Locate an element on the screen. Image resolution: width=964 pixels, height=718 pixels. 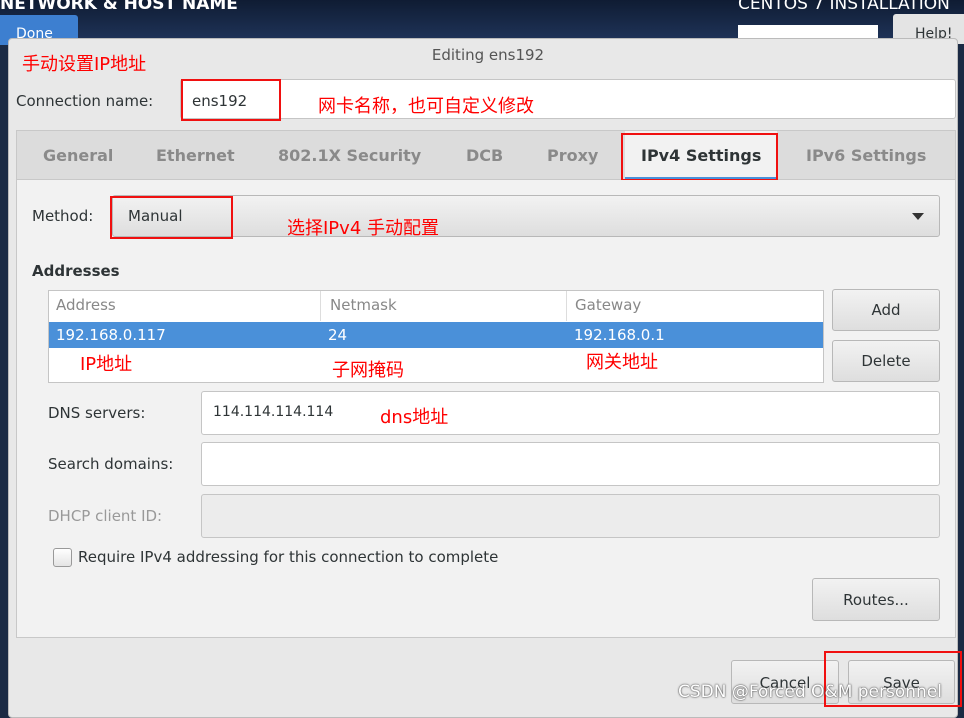
column-header-netmask: Netmask is located at coordinates (363, 305).